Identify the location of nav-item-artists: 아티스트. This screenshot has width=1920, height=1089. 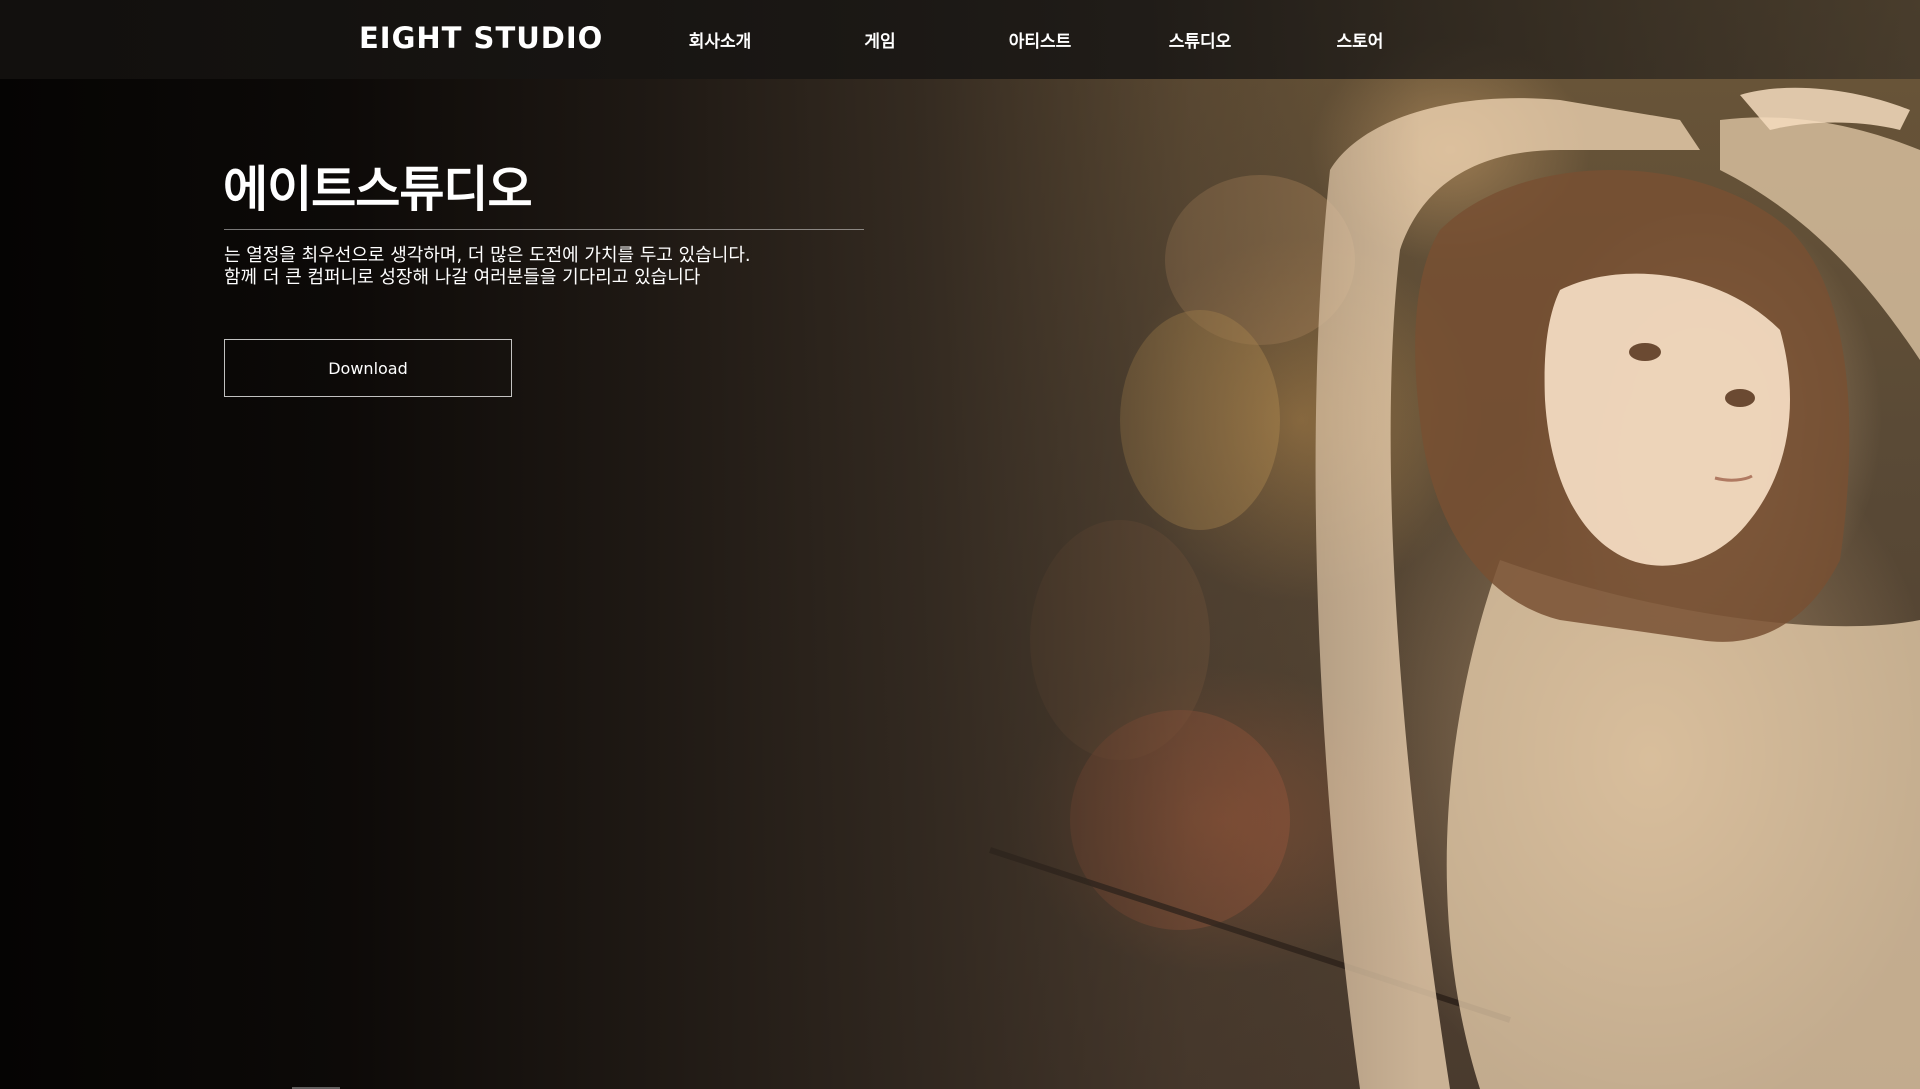
(1040, 39).